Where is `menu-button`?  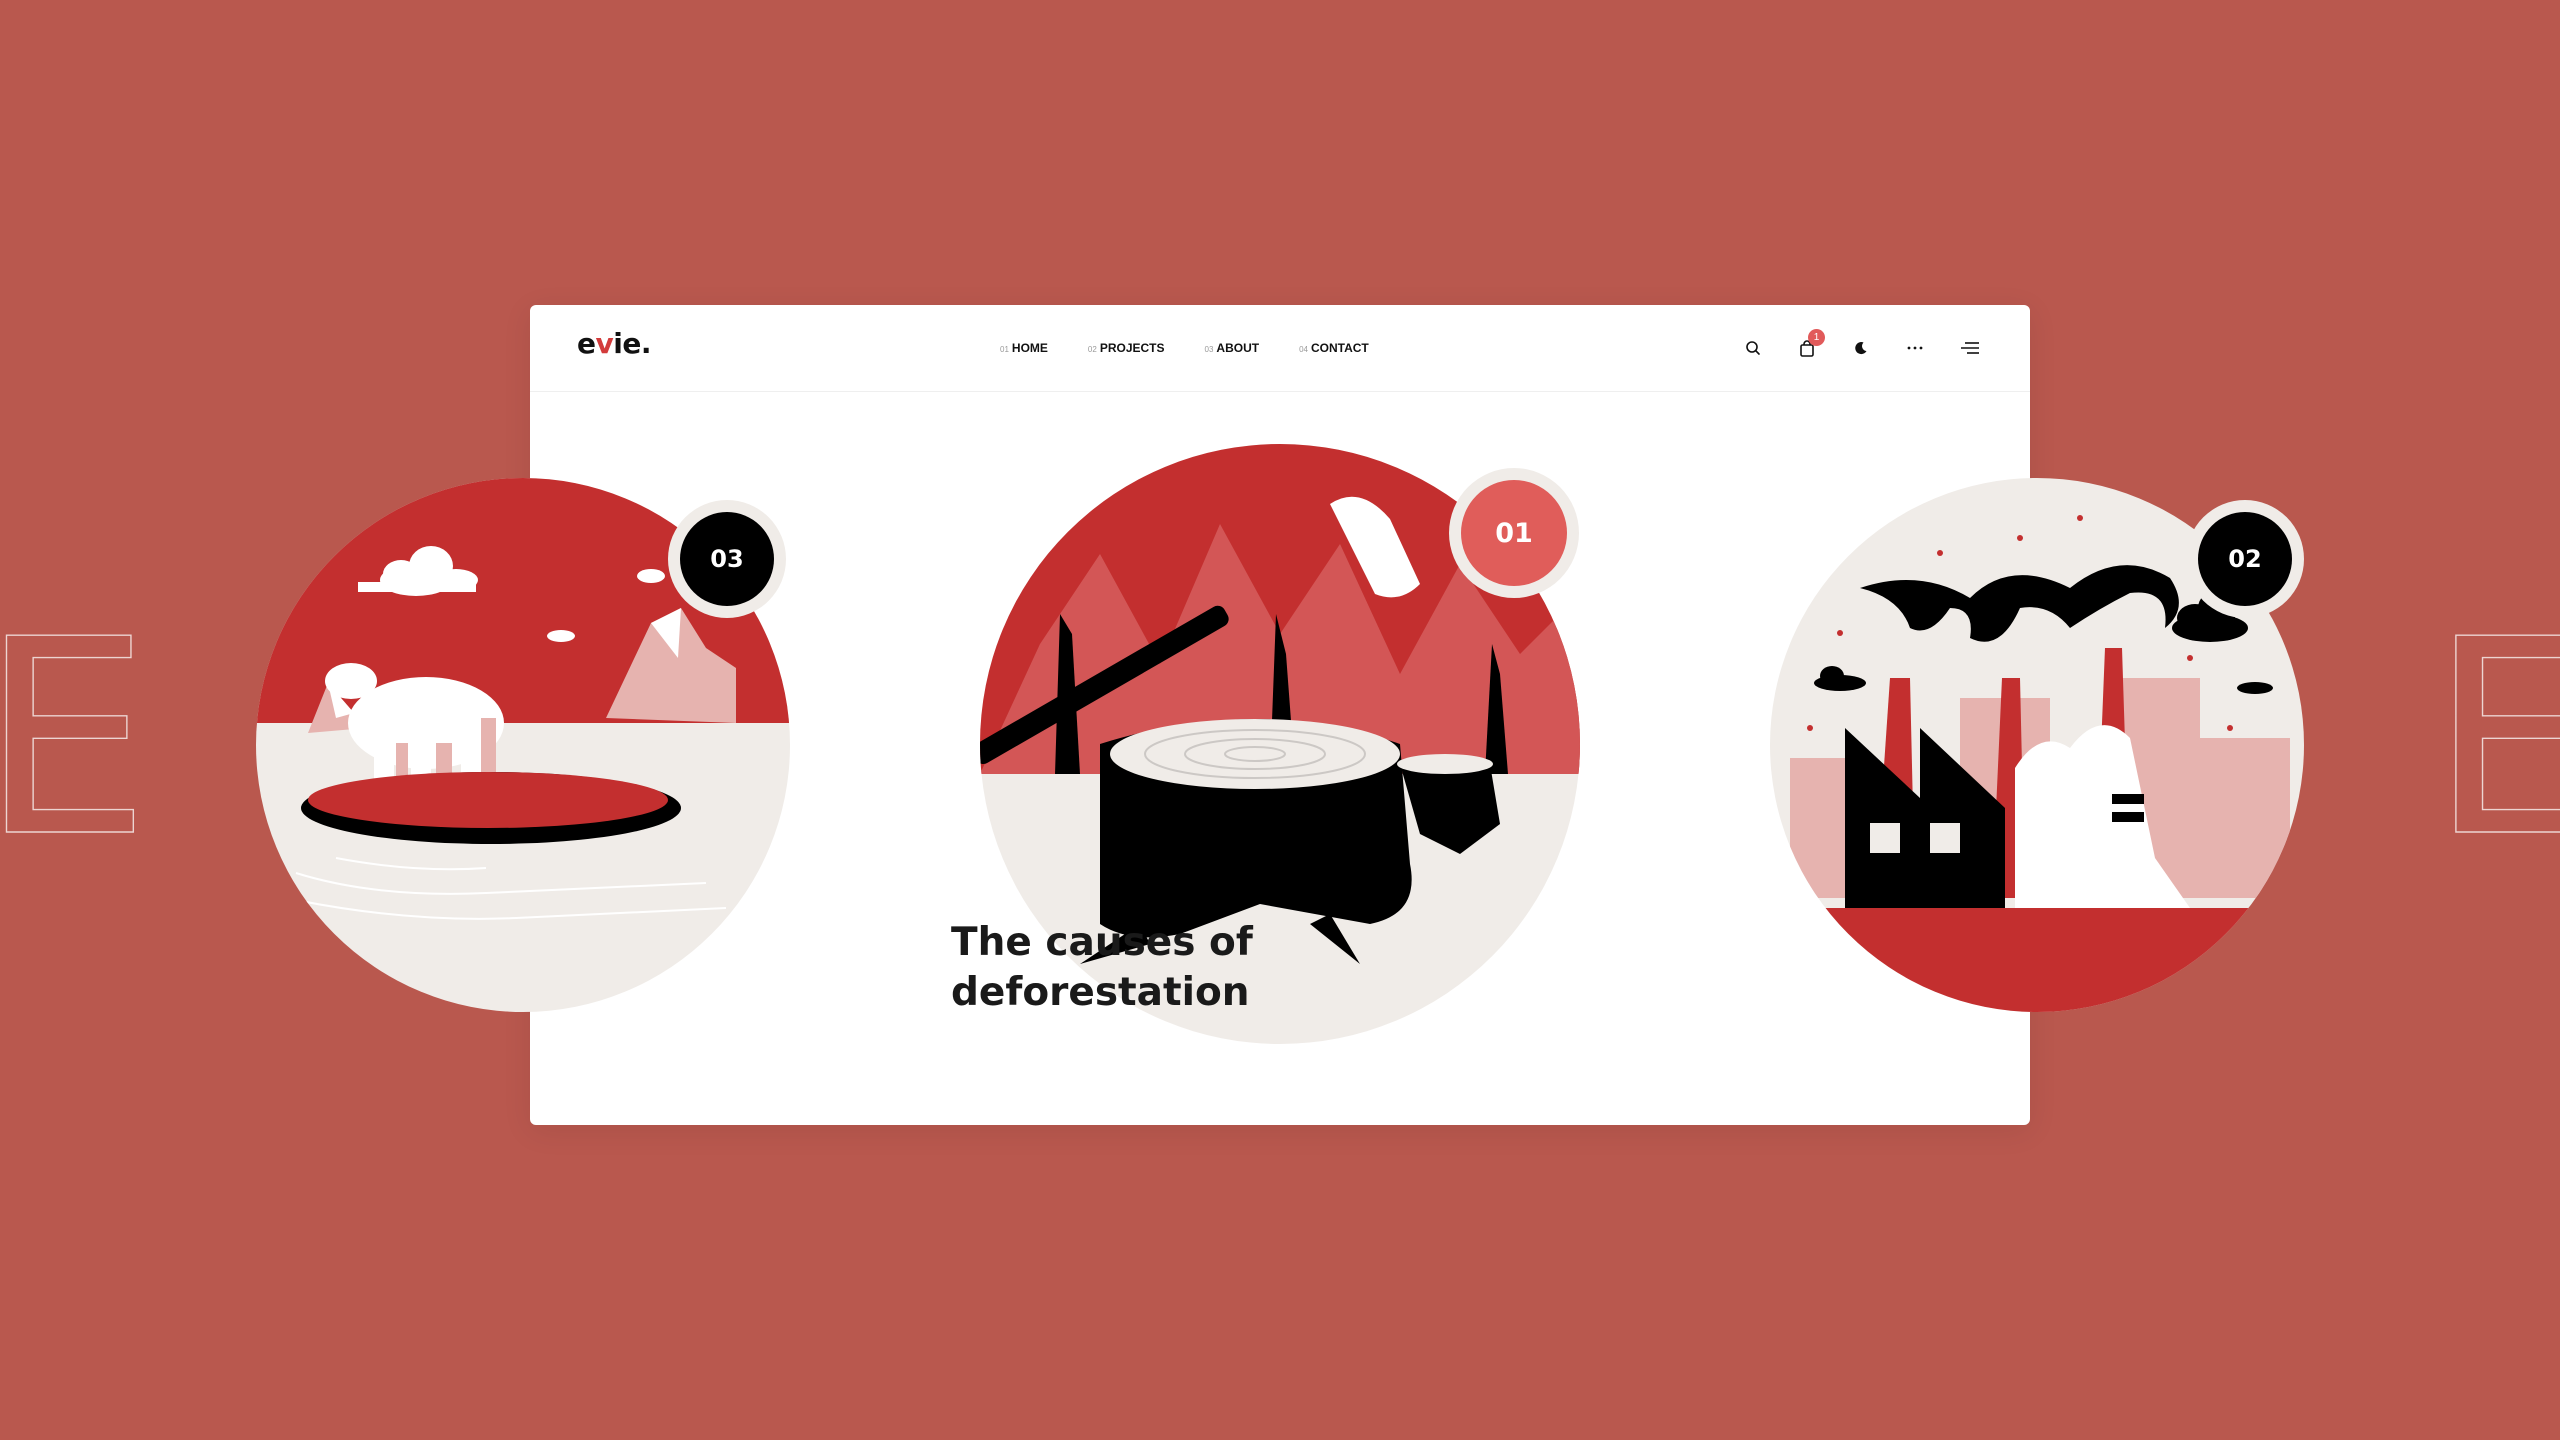 menu-button is located at coordinates (1969, 348).